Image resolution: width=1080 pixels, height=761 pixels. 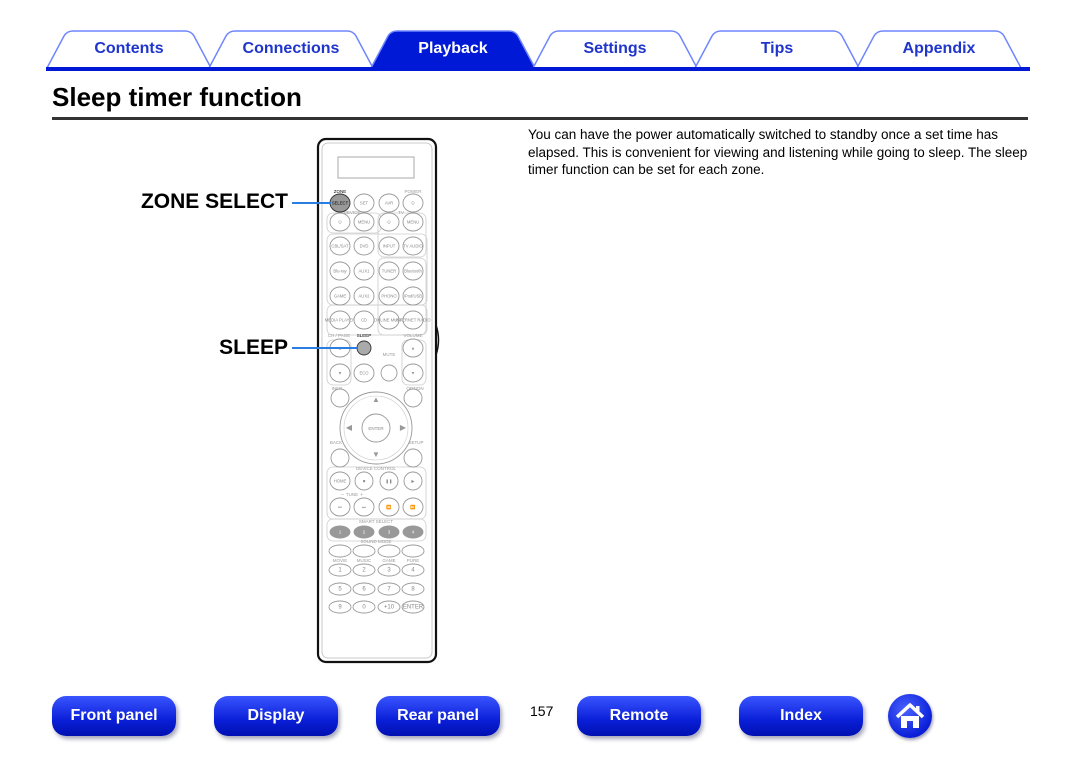 What do you see at coordinates (340, 560) in the screenshot?
I see `sound-mode-label: MOVIE` at bounding box center [340, 560].